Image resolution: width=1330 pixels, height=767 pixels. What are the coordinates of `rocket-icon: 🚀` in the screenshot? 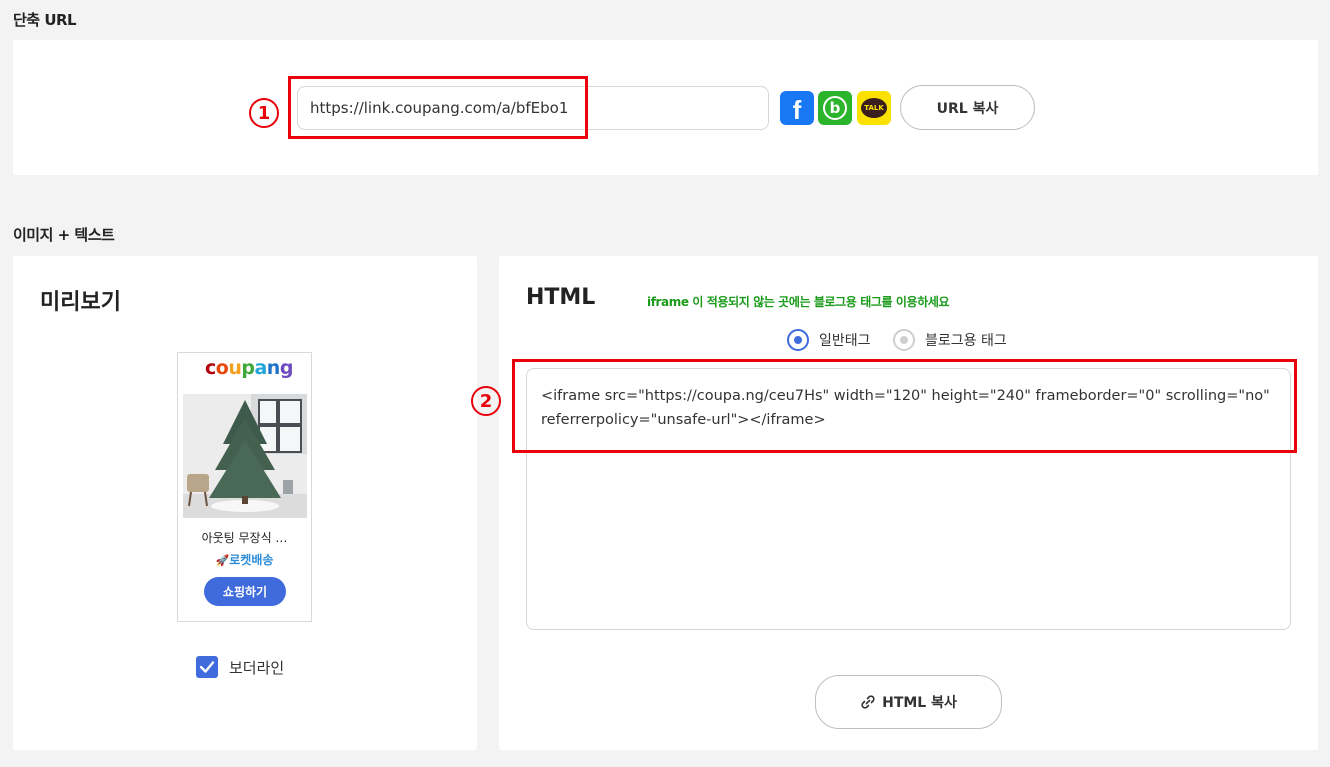 It's located at (222, 560).